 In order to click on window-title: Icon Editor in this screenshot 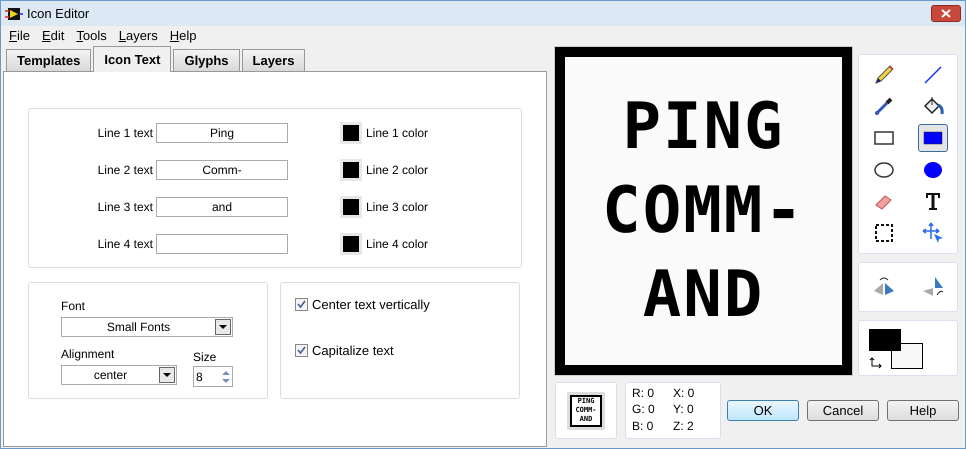, I will do `click(58, 13)`.